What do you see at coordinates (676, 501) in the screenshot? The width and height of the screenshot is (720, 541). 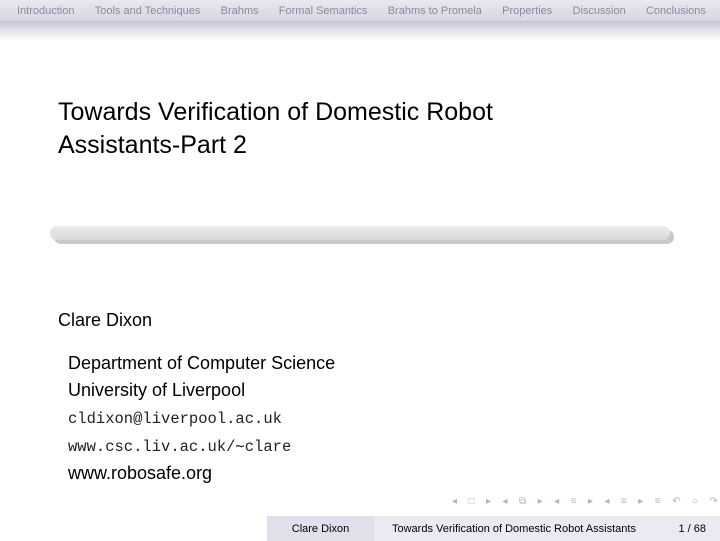 I see `undo-icon: ↶` at bounding box center [676, 501].